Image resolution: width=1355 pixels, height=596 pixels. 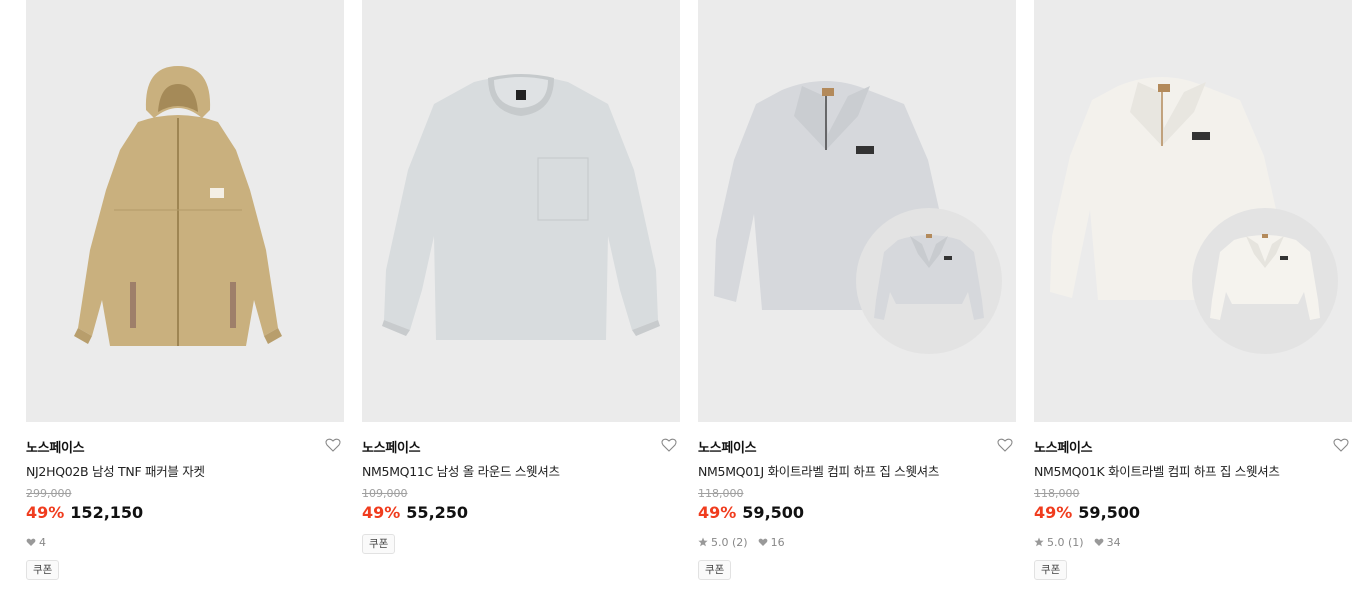 I want to click on rating: 5.0 (1), so click(x=1059, y=542).